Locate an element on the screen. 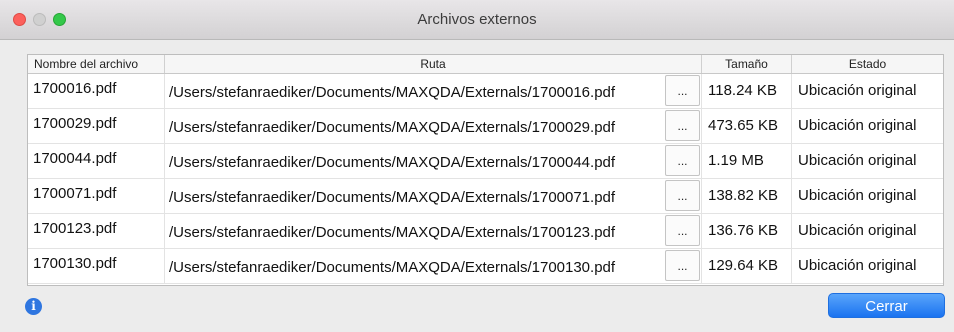 The image size is (954, 332). size-cell: 1.19 MB is located at coordinates (747, 161).